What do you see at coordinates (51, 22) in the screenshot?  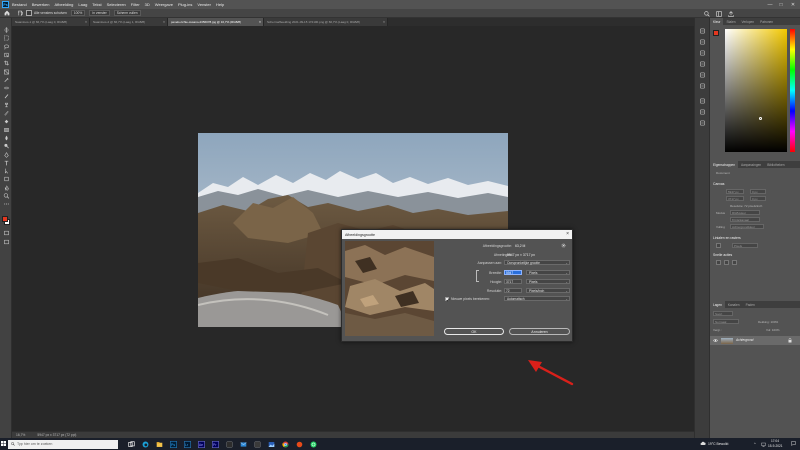 I see `tab-document-1: Naamloos-1 @ 66,7% (Laag 0, RGB/8) ×` at bounding box center [51, 22].